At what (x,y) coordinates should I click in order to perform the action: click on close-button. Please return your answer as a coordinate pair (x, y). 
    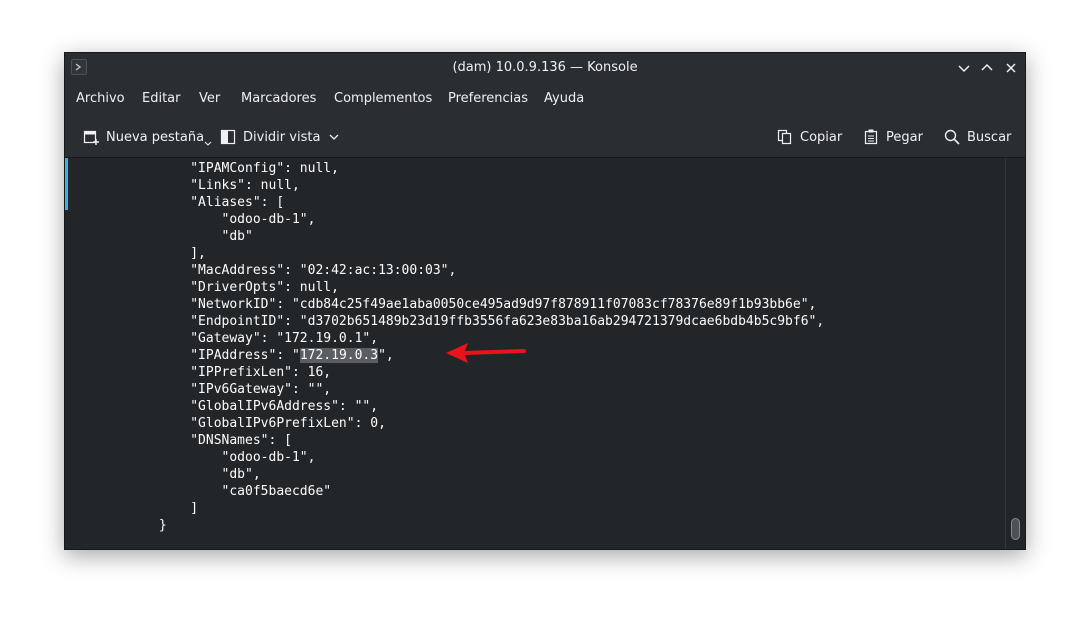
    Looking at the image, I should click on (1011, 68).